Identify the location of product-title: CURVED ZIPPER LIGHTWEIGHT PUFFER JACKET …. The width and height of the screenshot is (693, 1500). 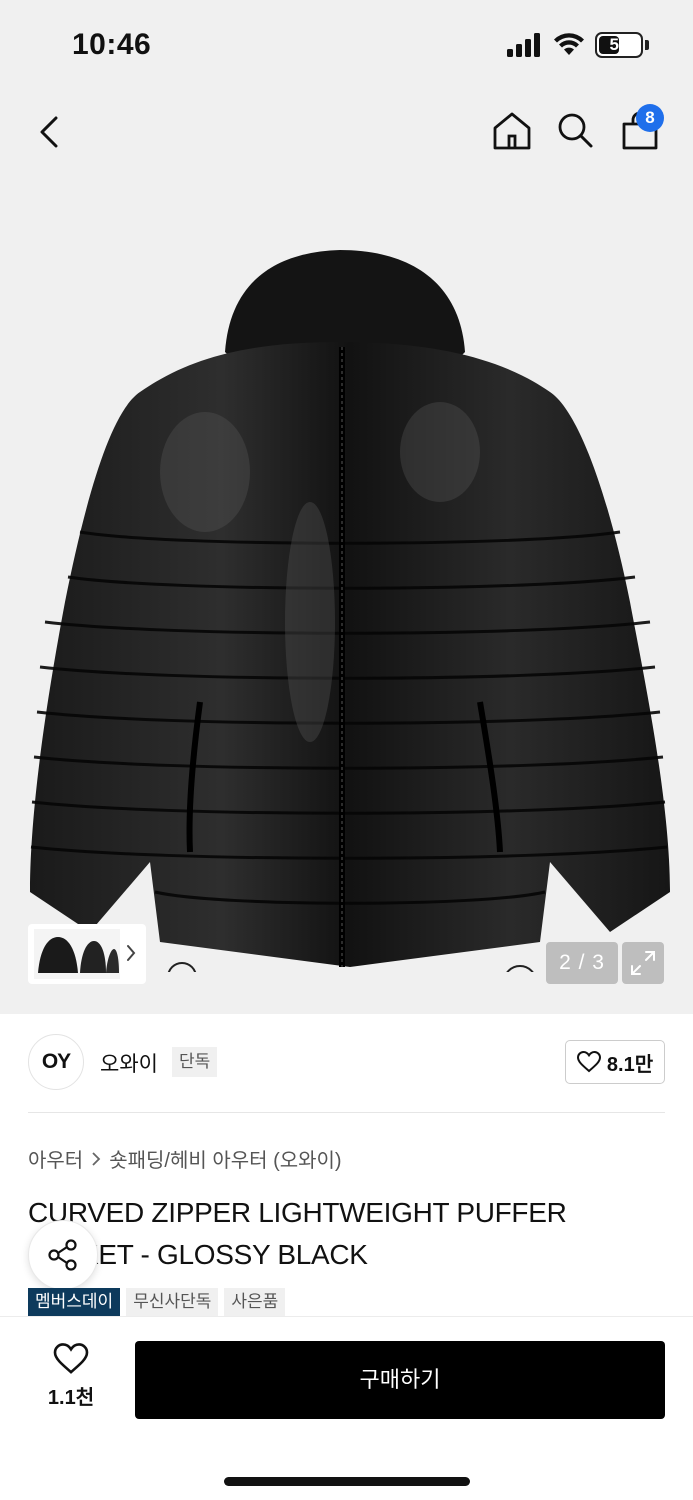
(297, 1233).